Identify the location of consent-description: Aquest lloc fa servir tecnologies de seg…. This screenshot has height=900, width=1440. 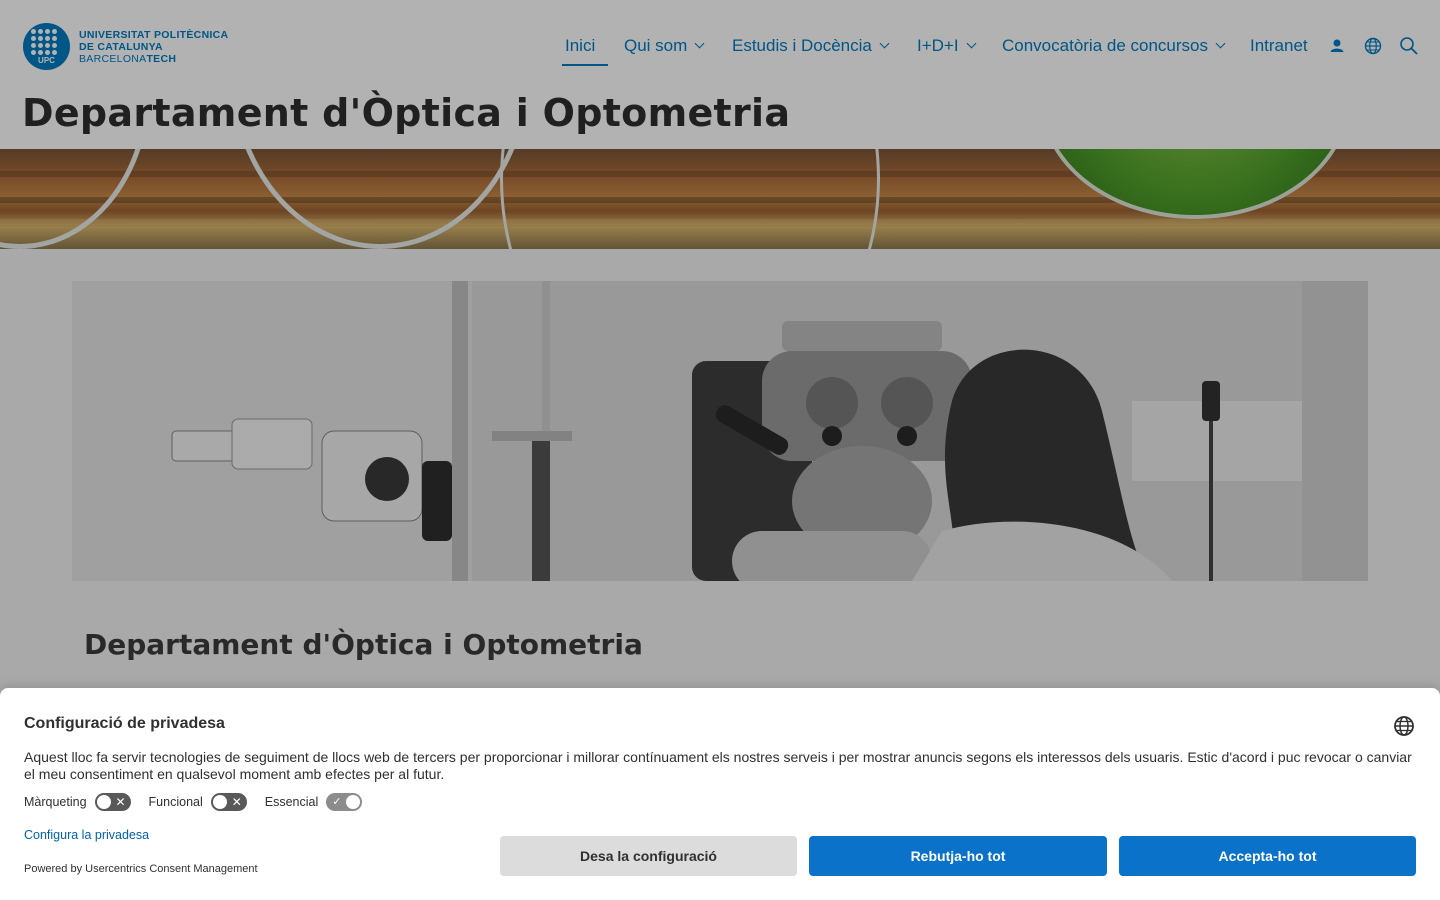
(718, 765).